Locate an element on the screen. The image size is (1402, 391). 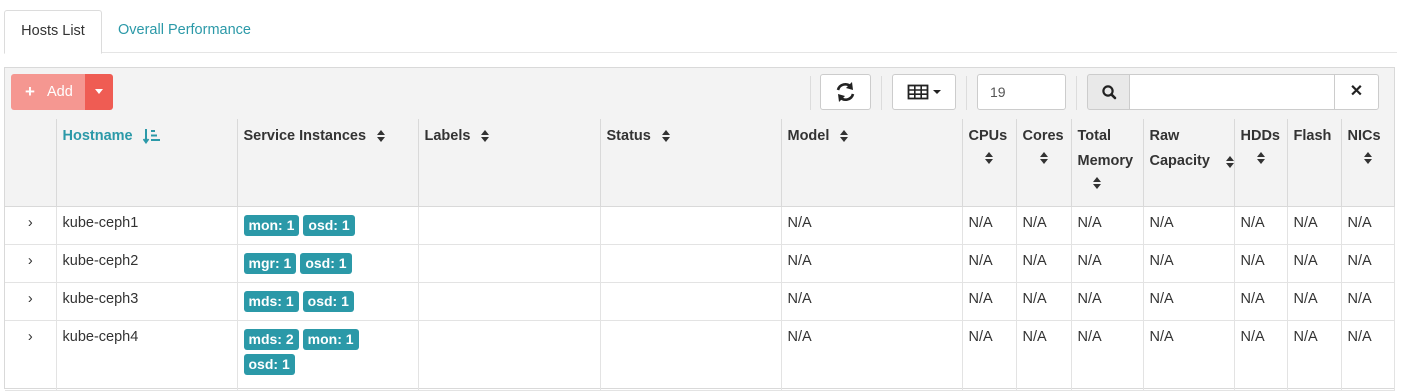
cell-service-instances: mds: 2 mon: 1 osd: 1 is located at coordinates (328, 355).